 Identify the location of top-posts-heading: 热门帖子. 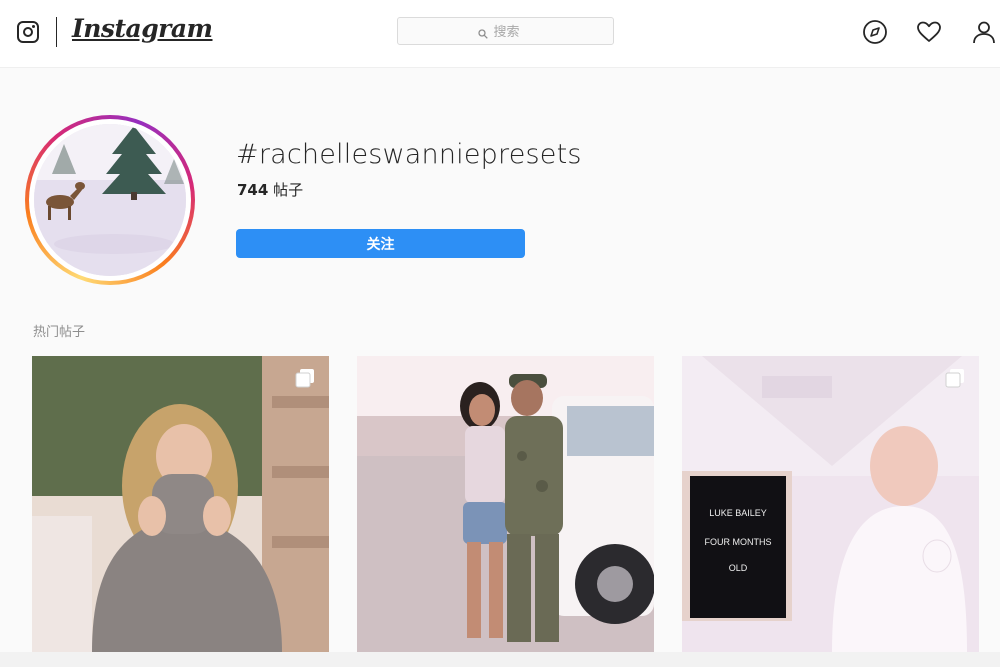
(59, 332).